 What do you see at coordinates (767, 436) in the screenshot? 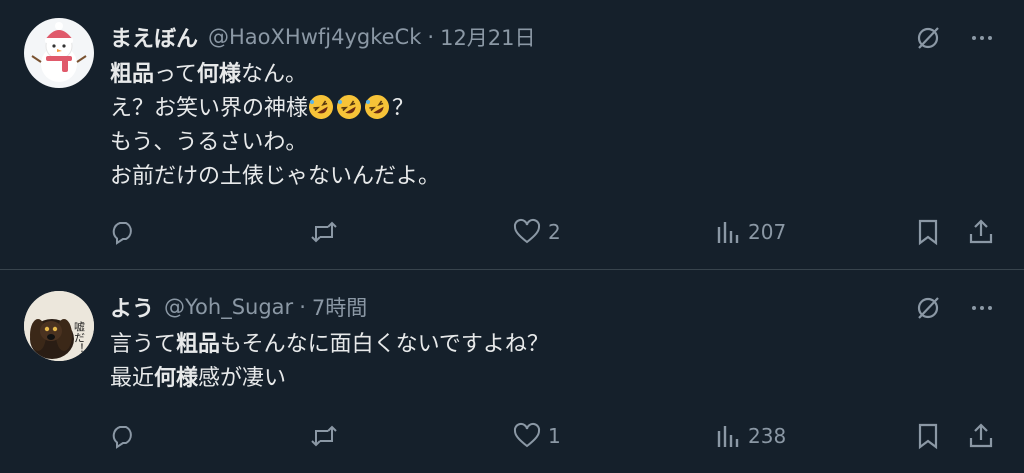
I see `views-count: 238` at bounding box center [767, 436].